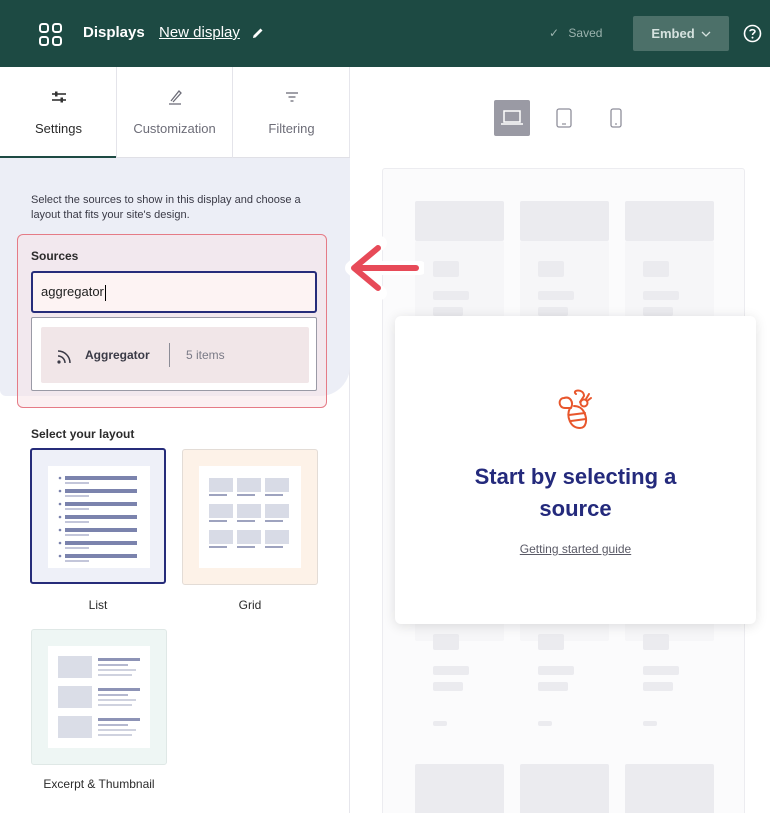 This screenshot has width=770, height=813. I want to click on sliders-icon, so click(58, 97).